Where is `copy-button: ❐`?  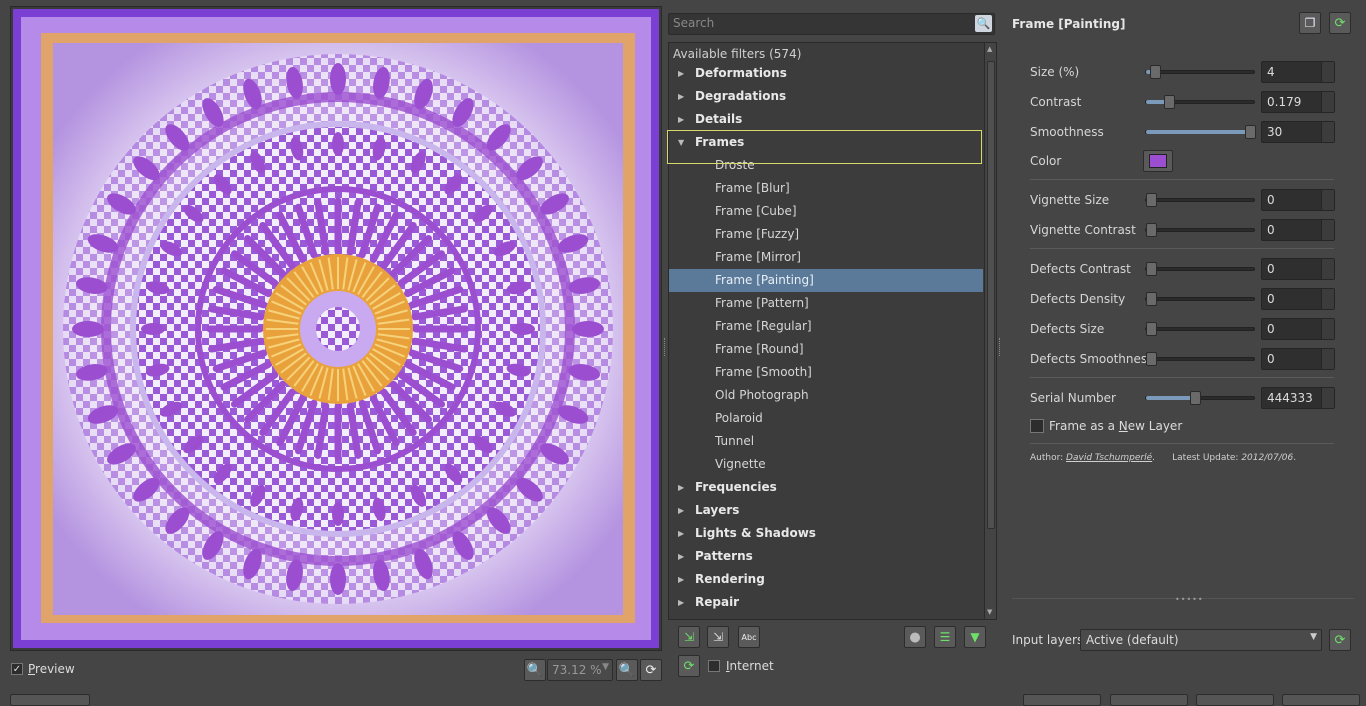
copy-button: ❐ is located at coordinates (1310, 23).